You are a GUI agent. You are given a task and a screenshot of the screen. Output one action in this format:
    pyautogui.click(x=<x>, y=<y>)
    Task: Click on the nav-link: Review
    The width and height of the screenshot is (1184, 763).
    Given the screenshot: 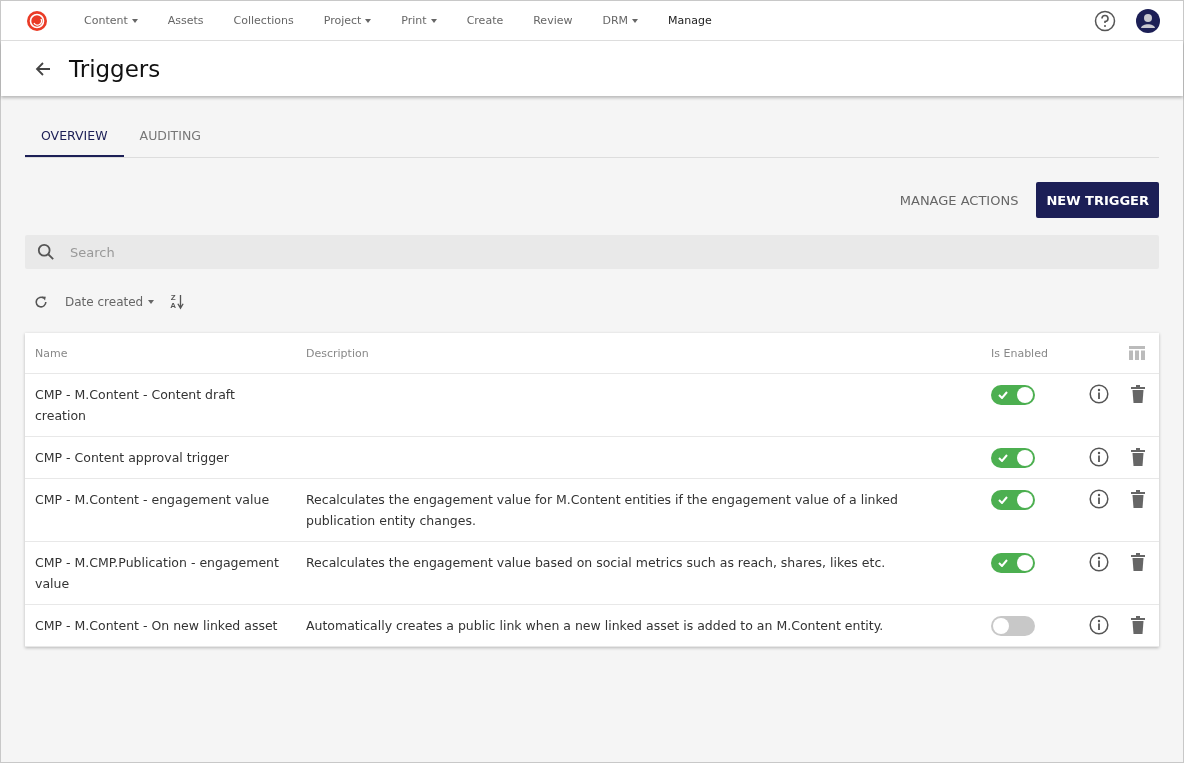 What is the action you would take?
    pyautogui.click(x=553, y=20)
    